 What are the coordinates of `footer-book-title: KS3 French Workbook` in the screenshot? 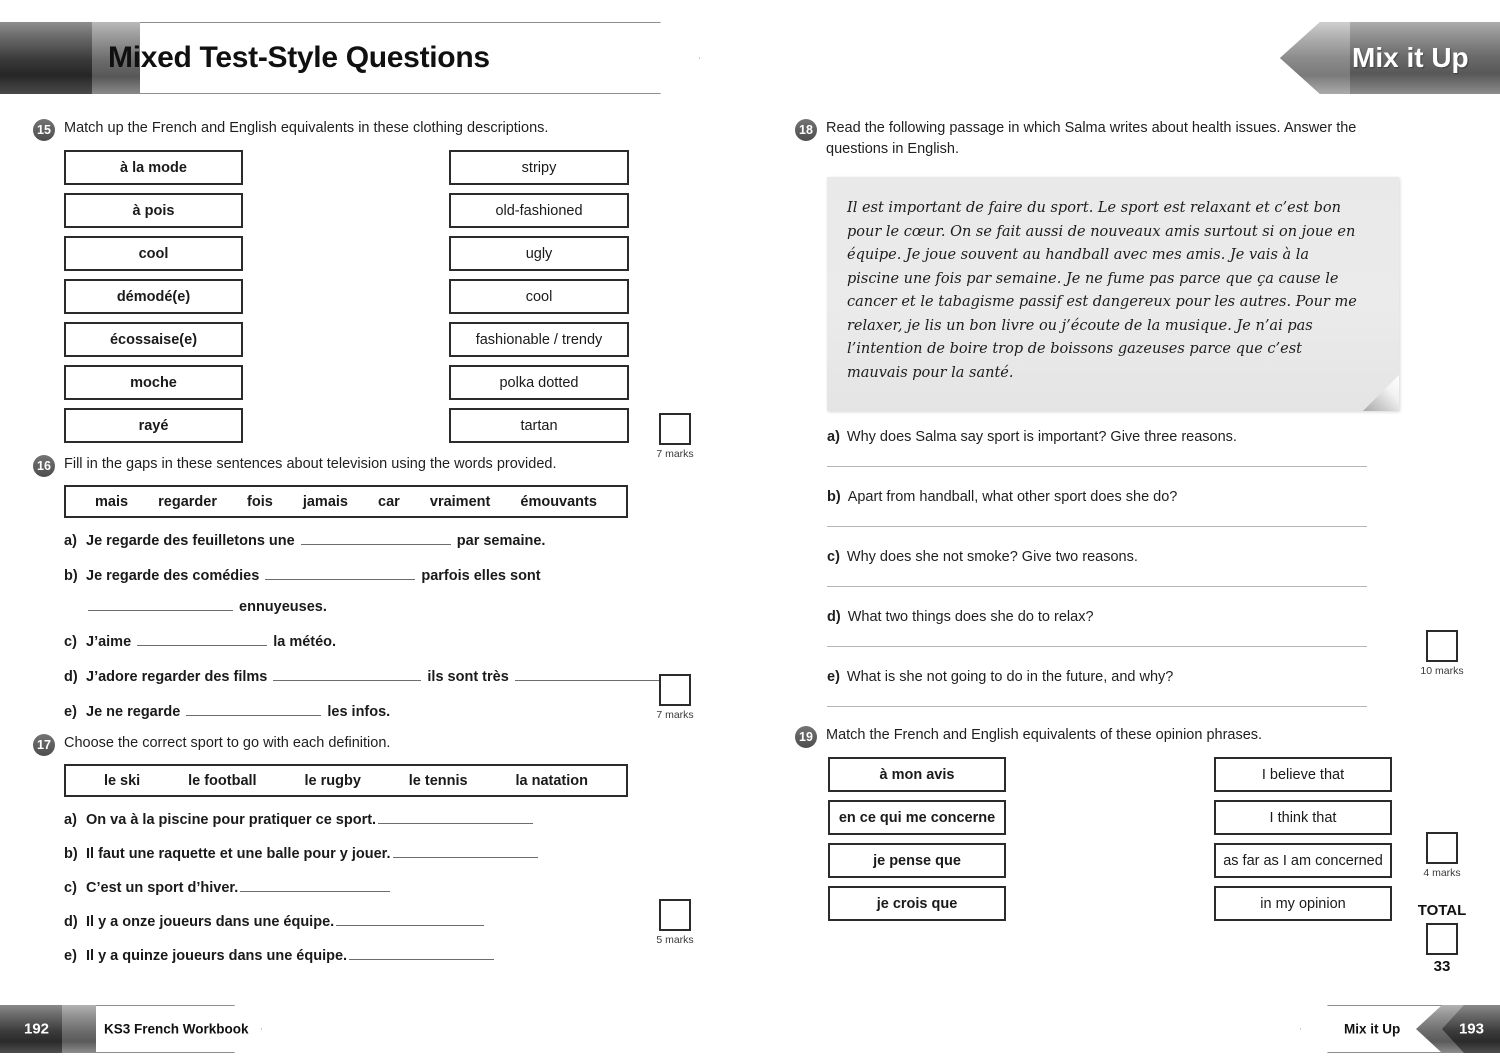 It's located at (176, 1029).